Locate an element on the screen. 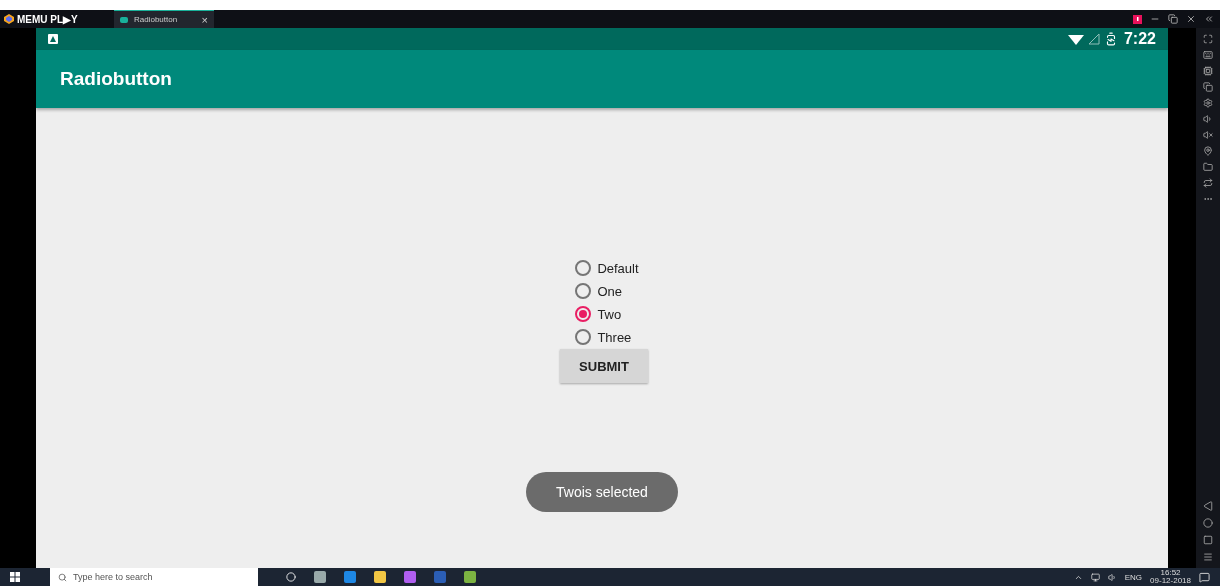 Image resolution: width=1220 pixels, height=586 pixels. toast-message: Twois selected is located at coordinates (602, 492).